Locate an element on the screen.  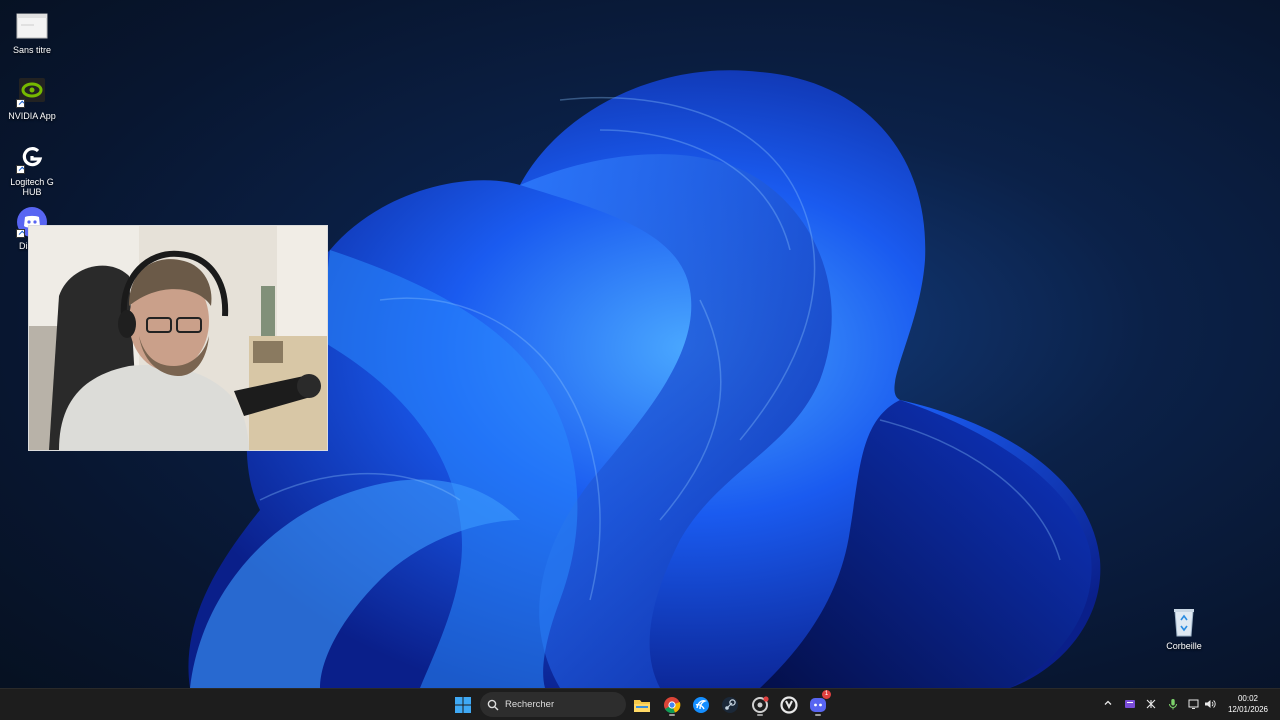
desktop-icon-logitech-g-hub: Logitech G HUB is located at coordinates (32, 169).